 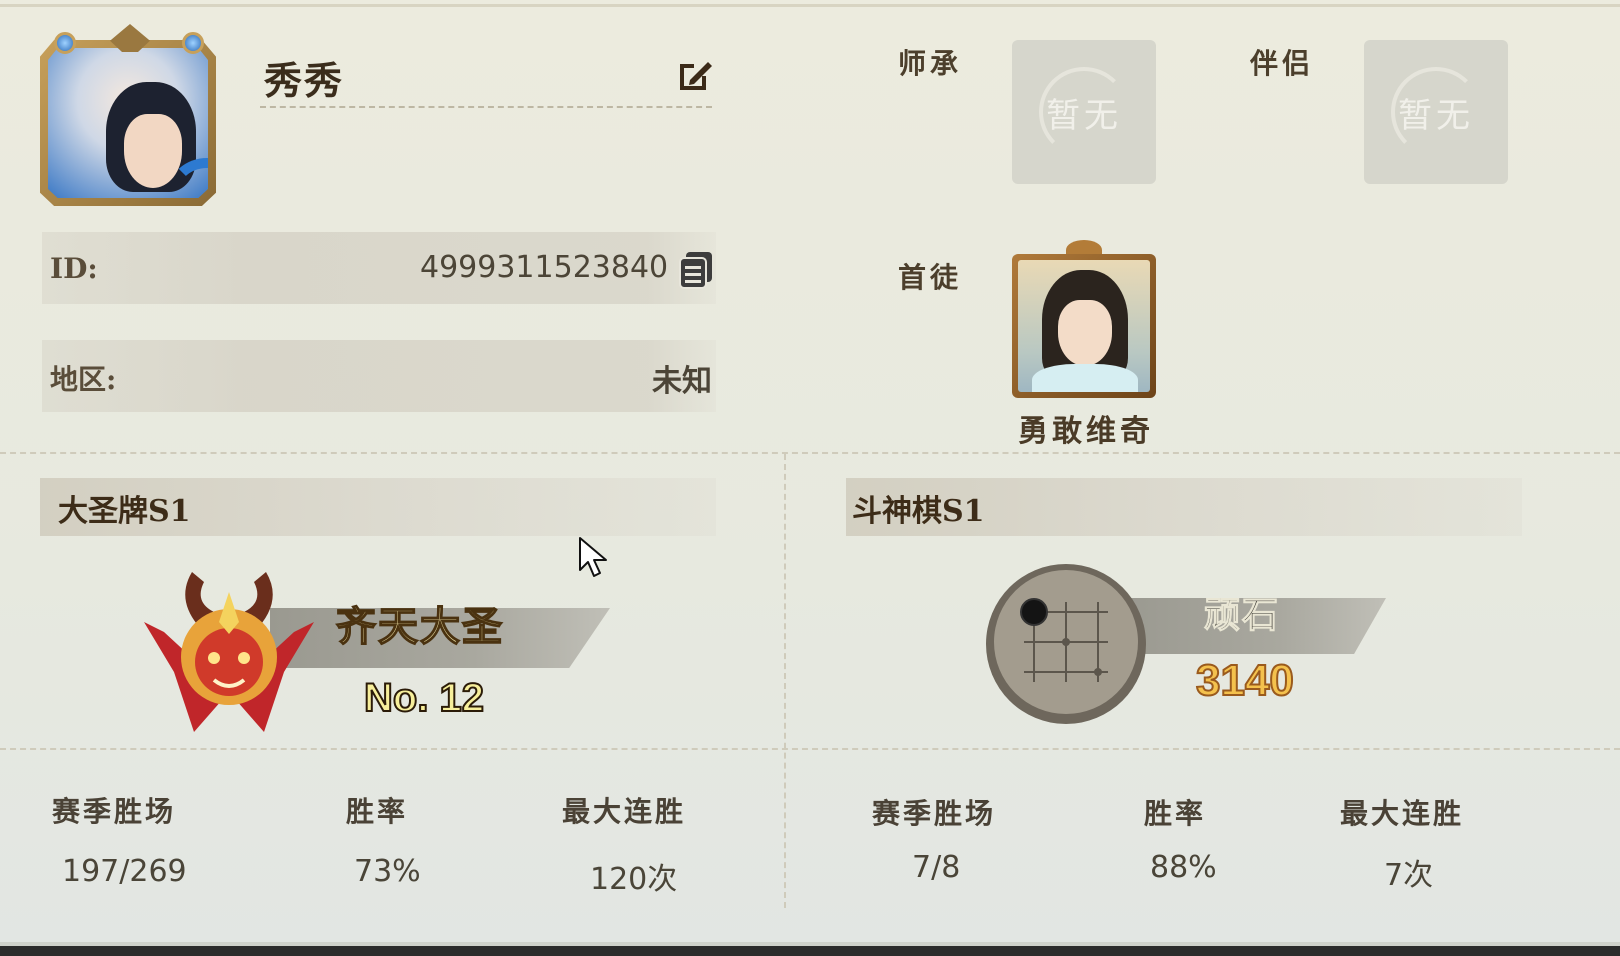 What do you see at coordinates (1084, 115) in the screenshot?
I see `master-value: 暂无` at bounding box center [1084, 115].